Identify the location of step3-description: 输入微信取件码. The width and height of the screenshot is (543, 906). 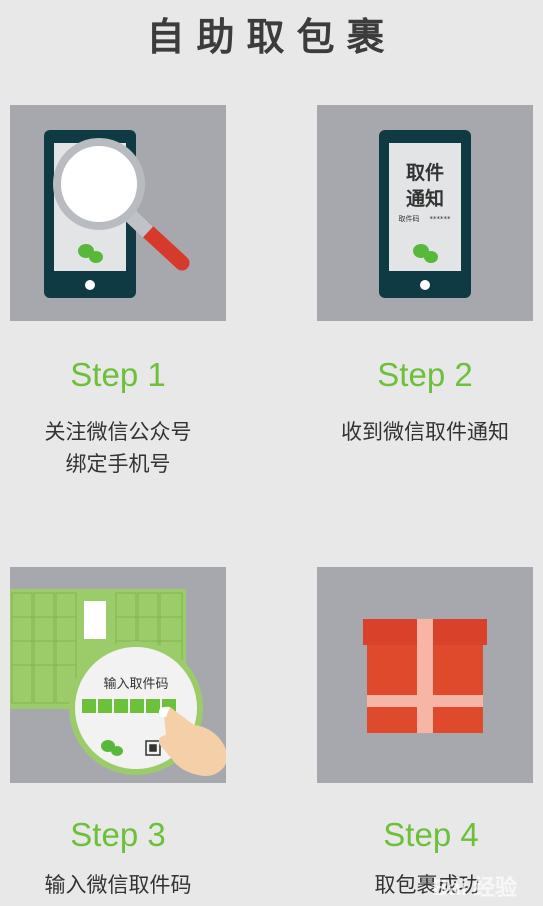
(124, 885).